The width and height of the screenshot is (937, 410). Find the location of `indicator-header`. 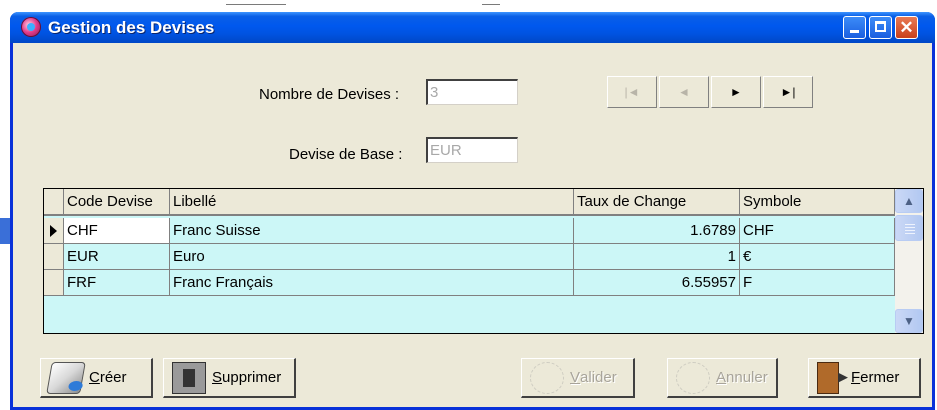

indicator-header is located at coordinates (54, 202).